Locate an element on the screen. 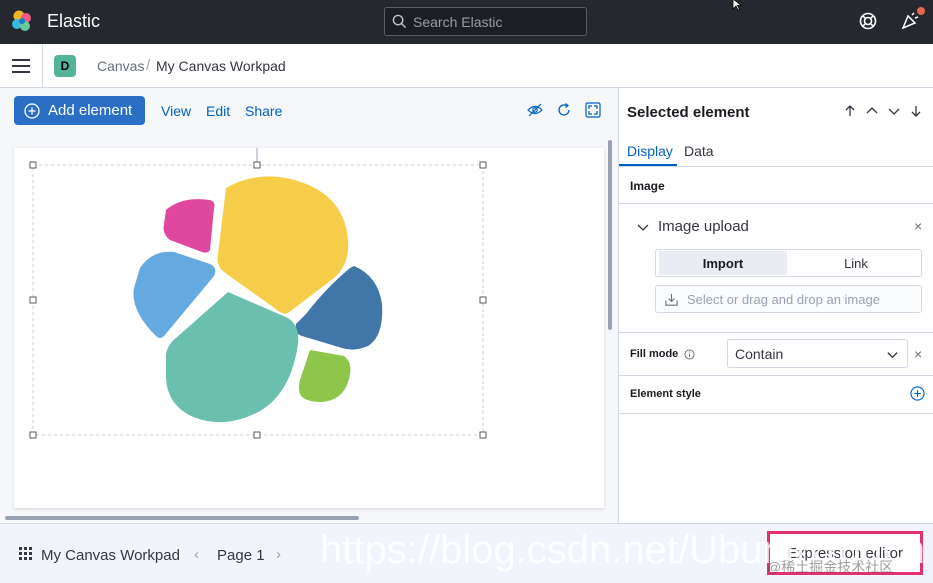  page-label: Page 1 is located at coordinates (241, 555).